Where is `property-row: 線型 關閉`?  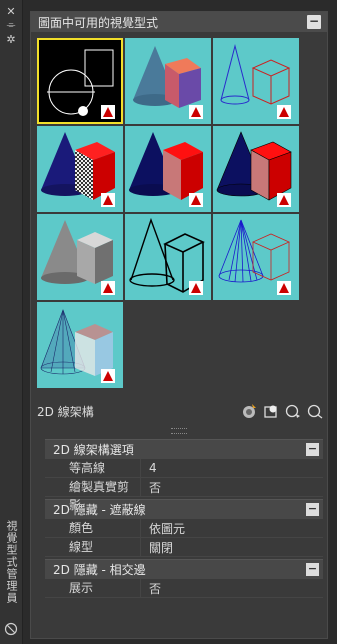
property-row: 線型 關閉 is located at coordinates (184, 547).